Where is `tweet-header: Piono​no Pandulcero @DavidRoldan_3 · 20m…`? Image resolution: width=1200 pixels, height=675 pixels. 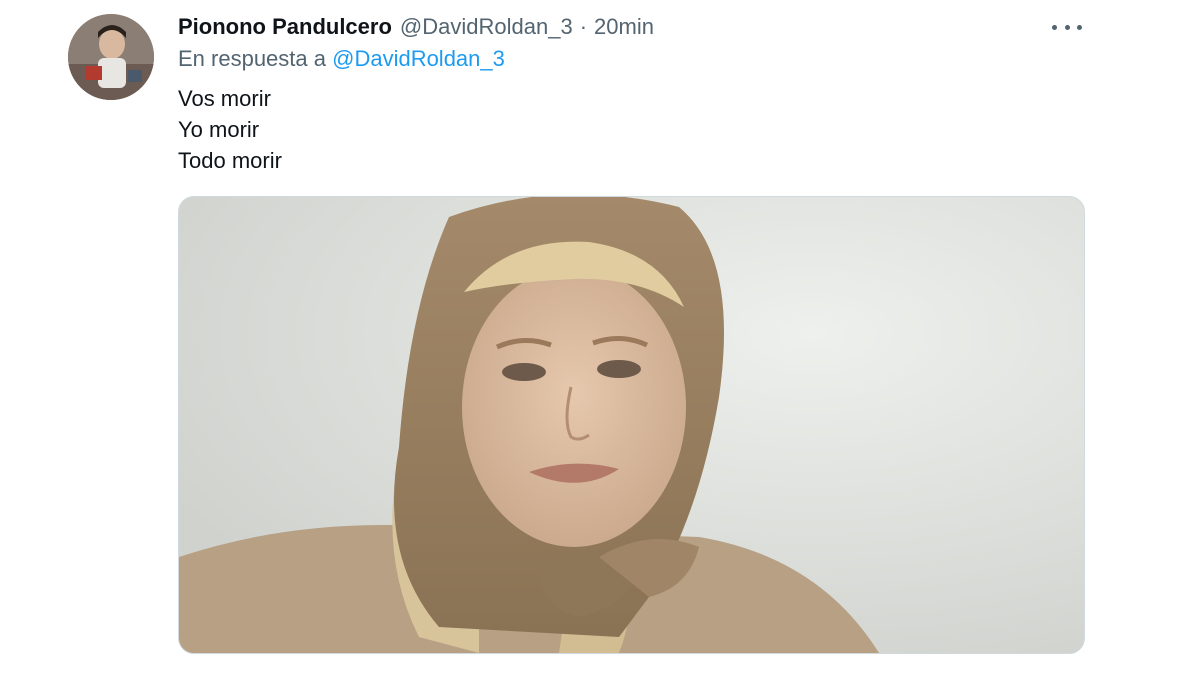
tweet-header: Piono​no Pandulcero @DavidRoldan_3 · 20m… is located at coordinates (416, 27).